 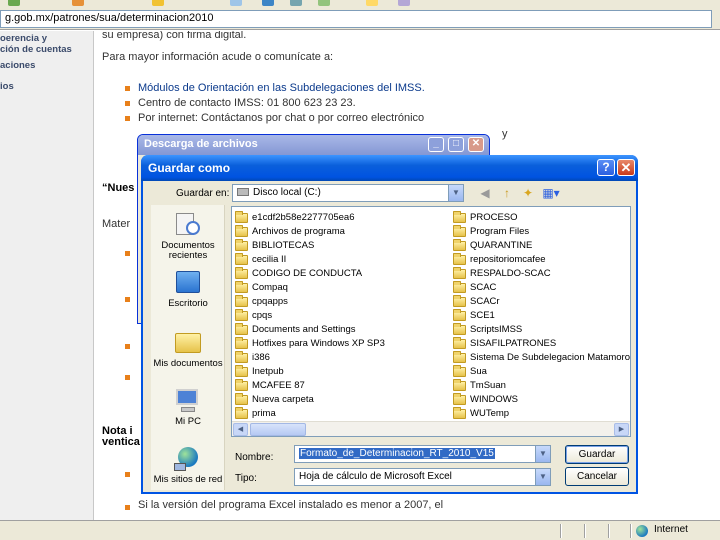 I want to click on folder-item: Sistema De Subdelegacion Matamoros, so click(x=541, y=357).